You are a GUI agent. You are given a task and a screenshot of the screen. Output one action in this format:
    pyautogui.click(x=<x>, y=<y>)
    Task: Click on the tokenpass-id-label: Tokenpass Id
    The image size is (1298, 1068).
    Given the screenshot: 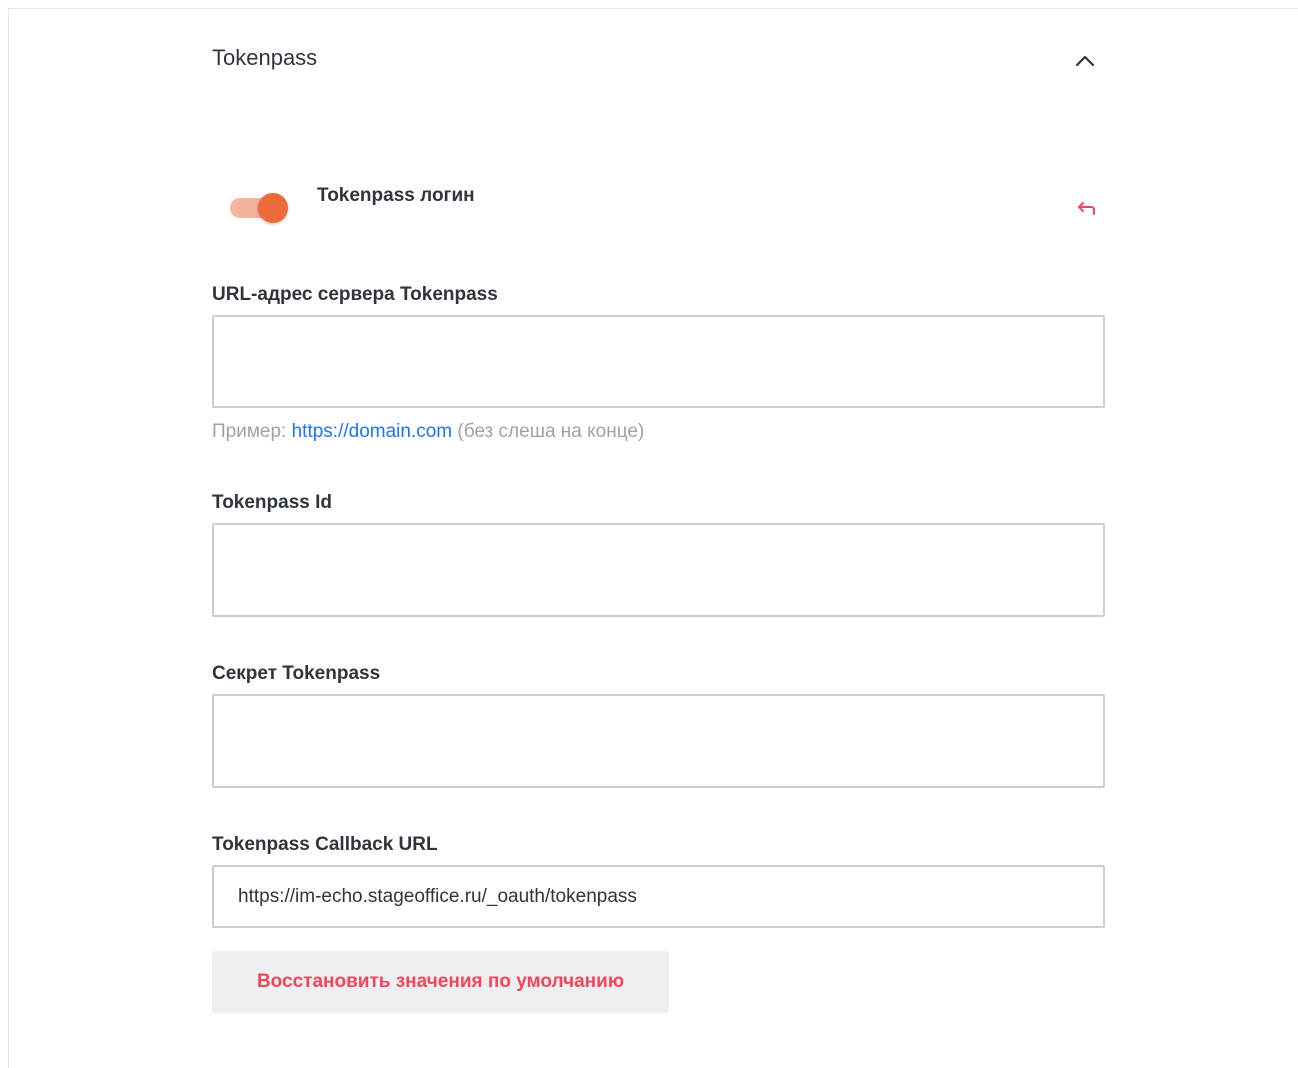 What is the action you would take?
    pyautogui.click(x=272, y=502)
    